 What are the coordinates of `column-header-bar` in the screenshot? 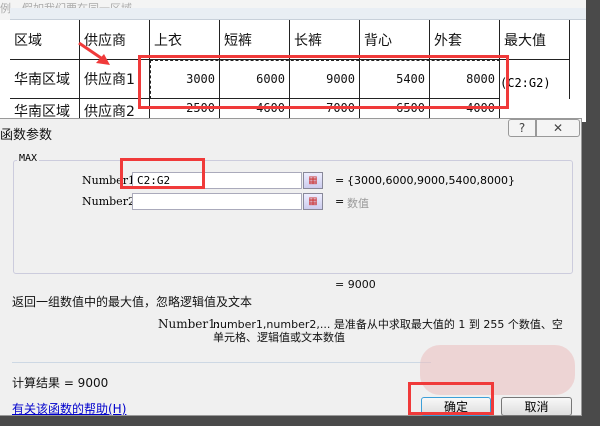 It's located at (298, 14).